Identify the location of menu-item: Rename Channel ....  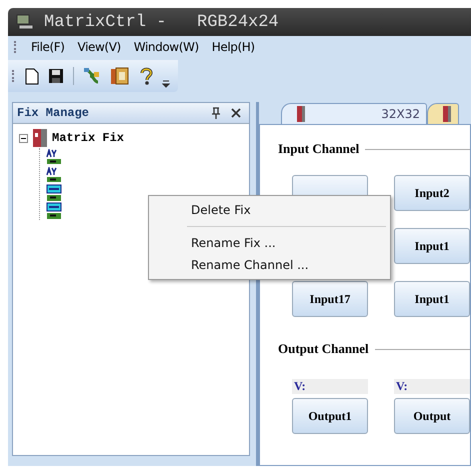
(269, 265).